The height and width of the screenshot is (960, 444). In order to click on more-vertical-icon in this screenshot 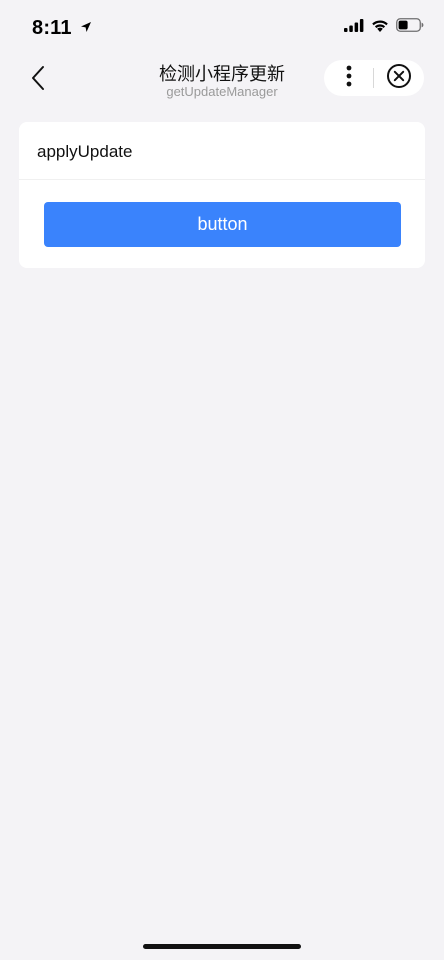, I will do `click(349, 78)`.